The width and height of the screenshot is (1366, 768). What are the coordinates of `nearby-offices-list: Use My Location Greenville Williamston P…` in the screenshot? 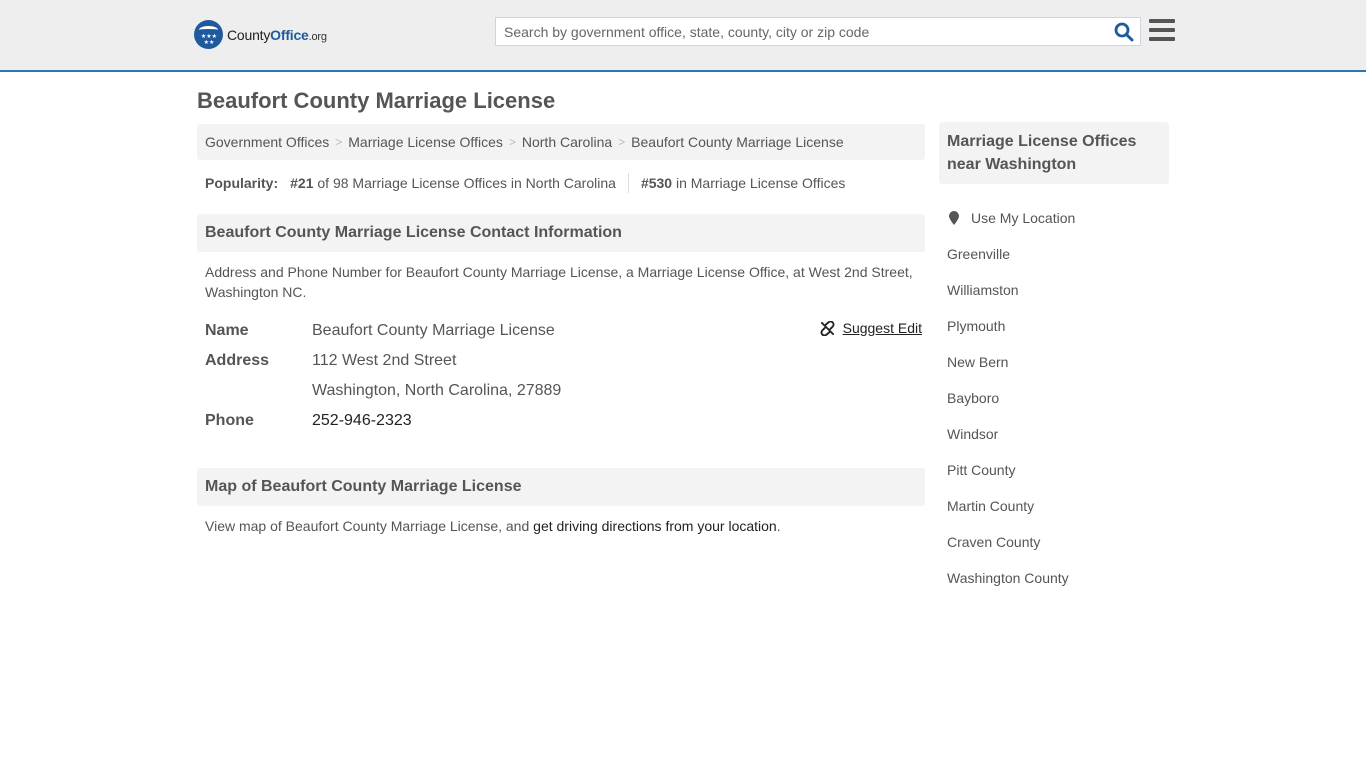 It's located at (1054, 398).